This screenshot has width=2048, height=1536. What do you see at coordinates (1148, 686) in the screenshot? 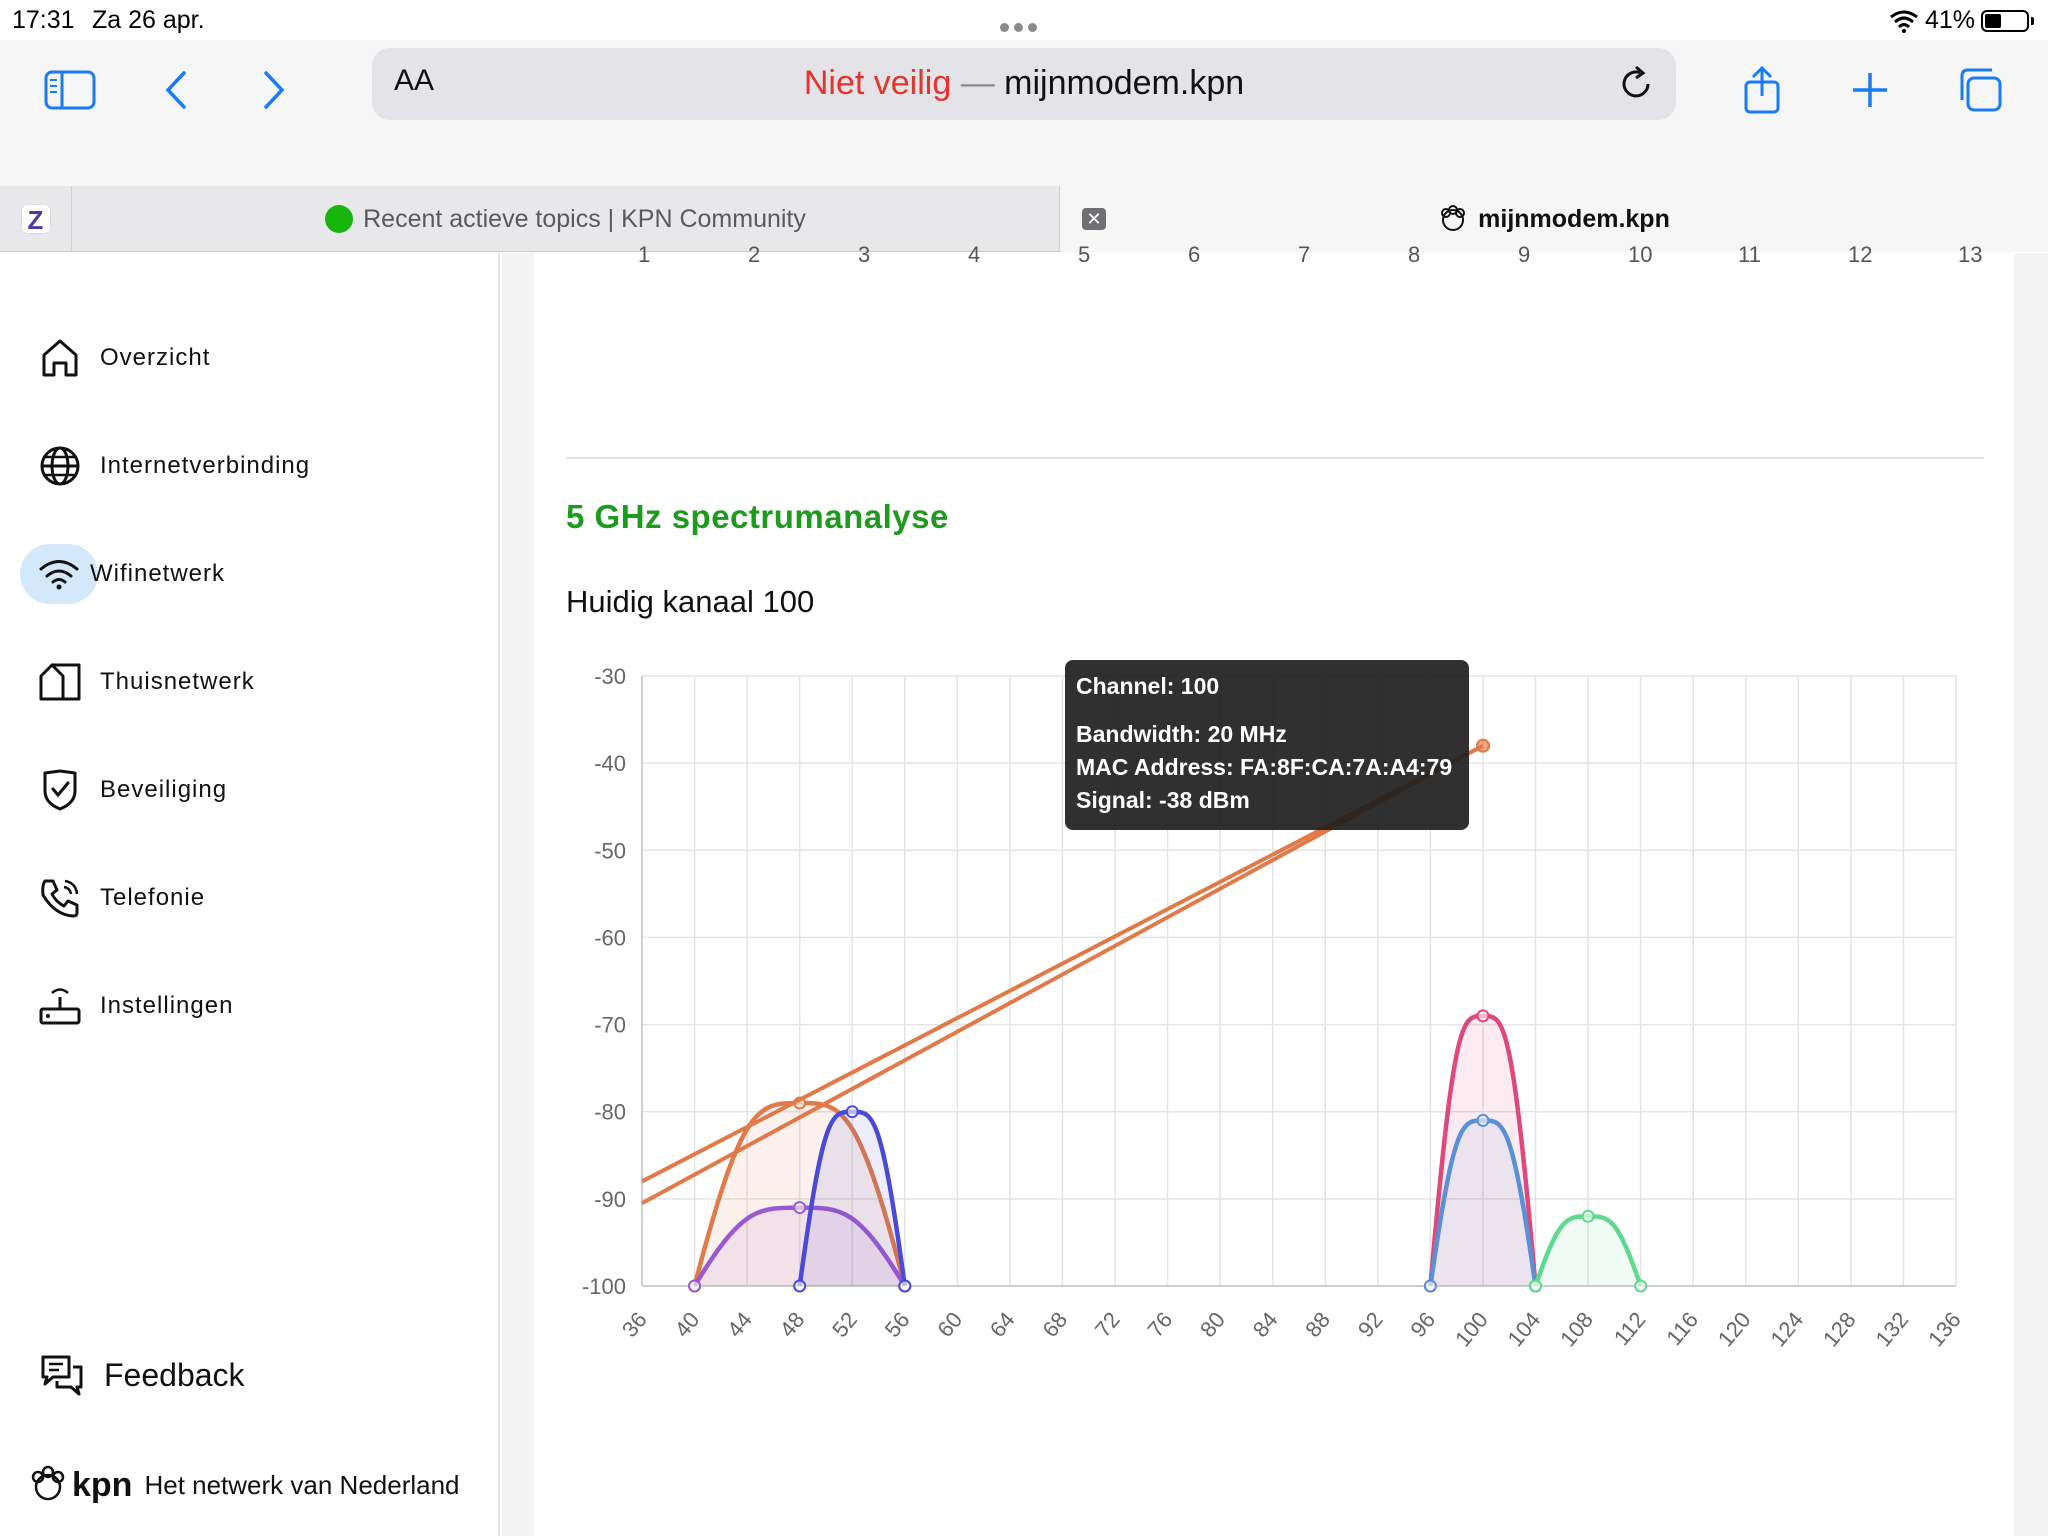
I see `tooltip-channel: Channel: 100` at bounding box center [1148, 686].